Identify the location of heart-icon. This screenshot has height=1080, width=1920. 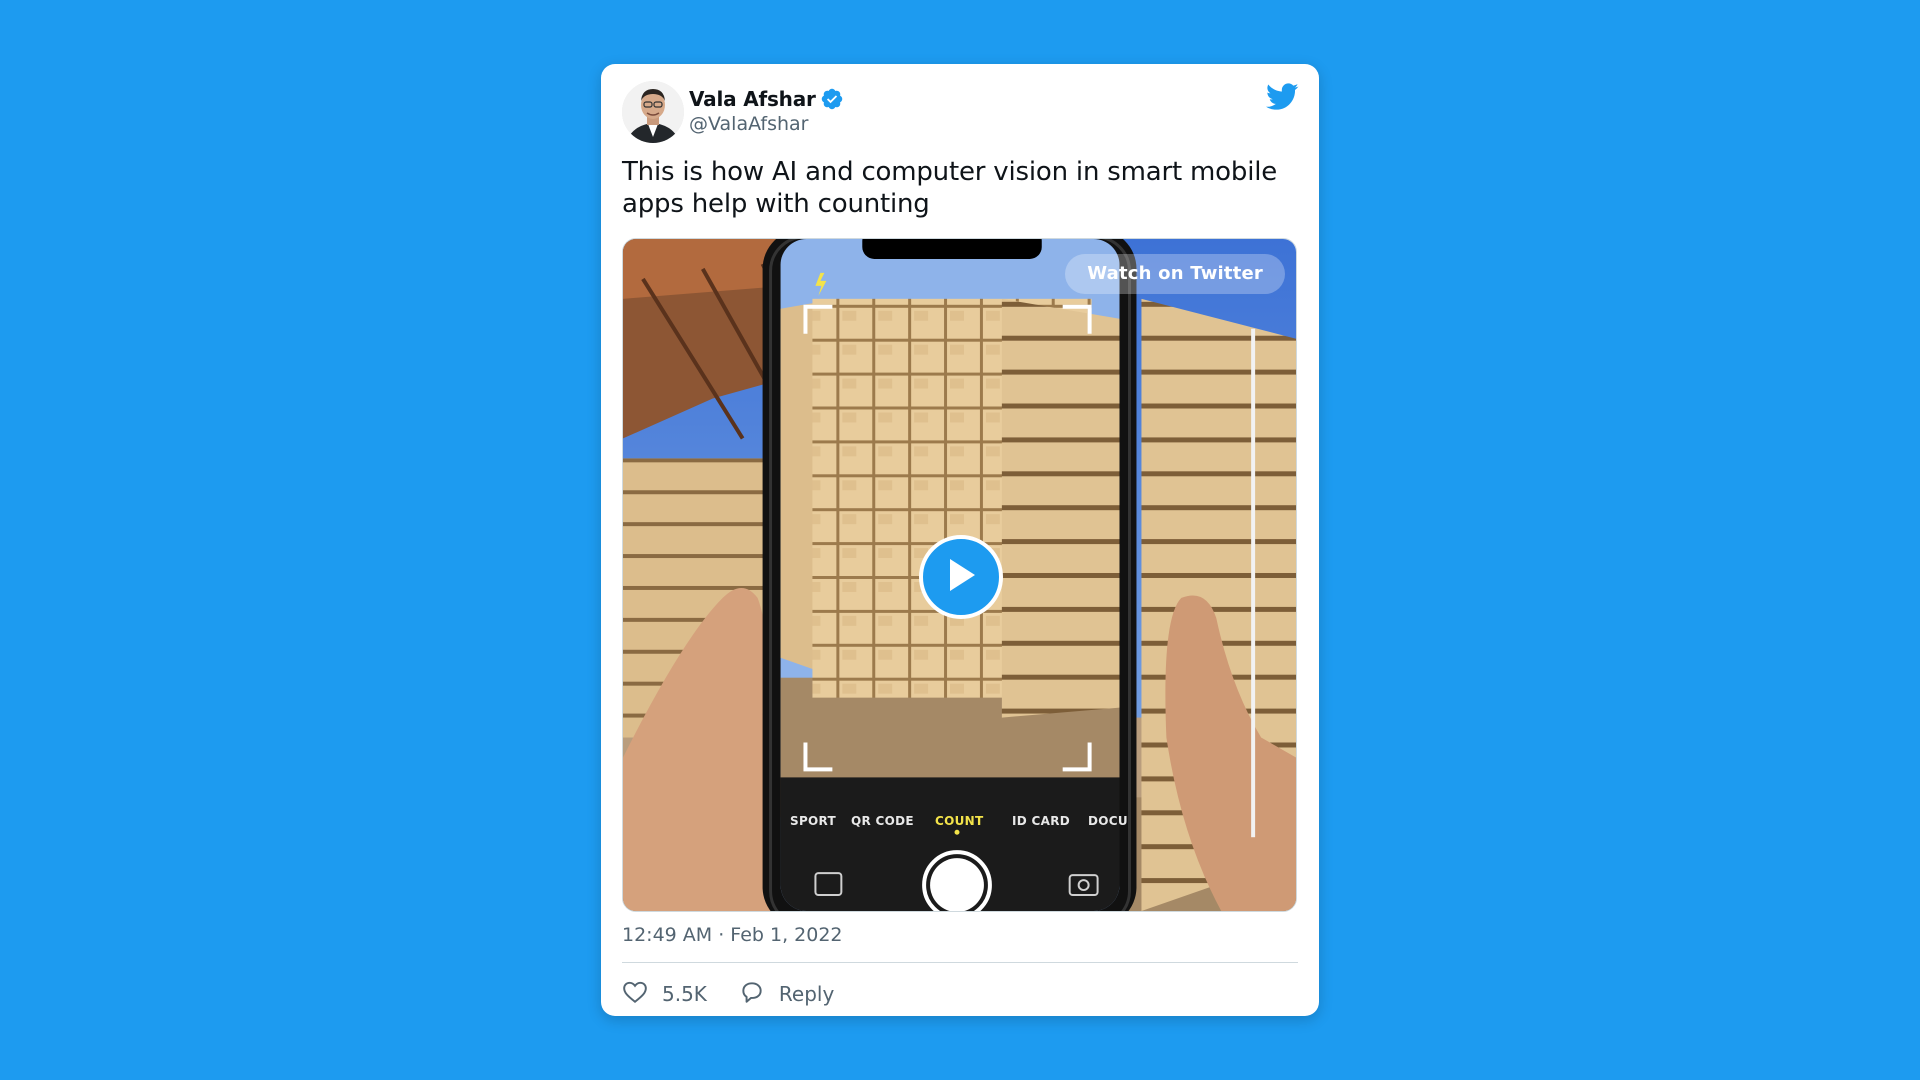
(635, 994).